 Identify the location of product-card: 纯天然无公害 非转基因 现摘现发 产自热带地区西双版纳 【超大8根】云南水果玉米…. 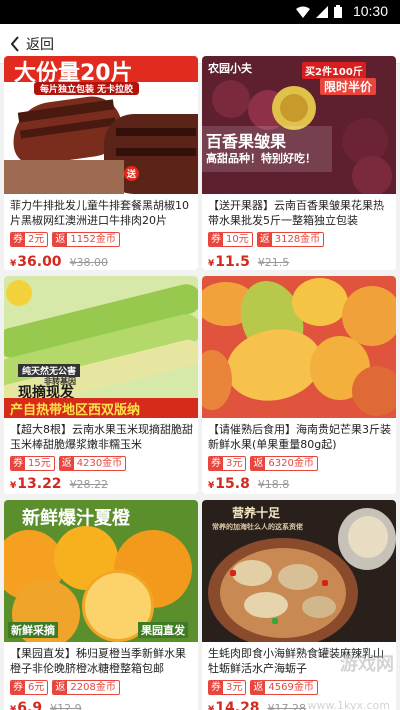
(101, 385).